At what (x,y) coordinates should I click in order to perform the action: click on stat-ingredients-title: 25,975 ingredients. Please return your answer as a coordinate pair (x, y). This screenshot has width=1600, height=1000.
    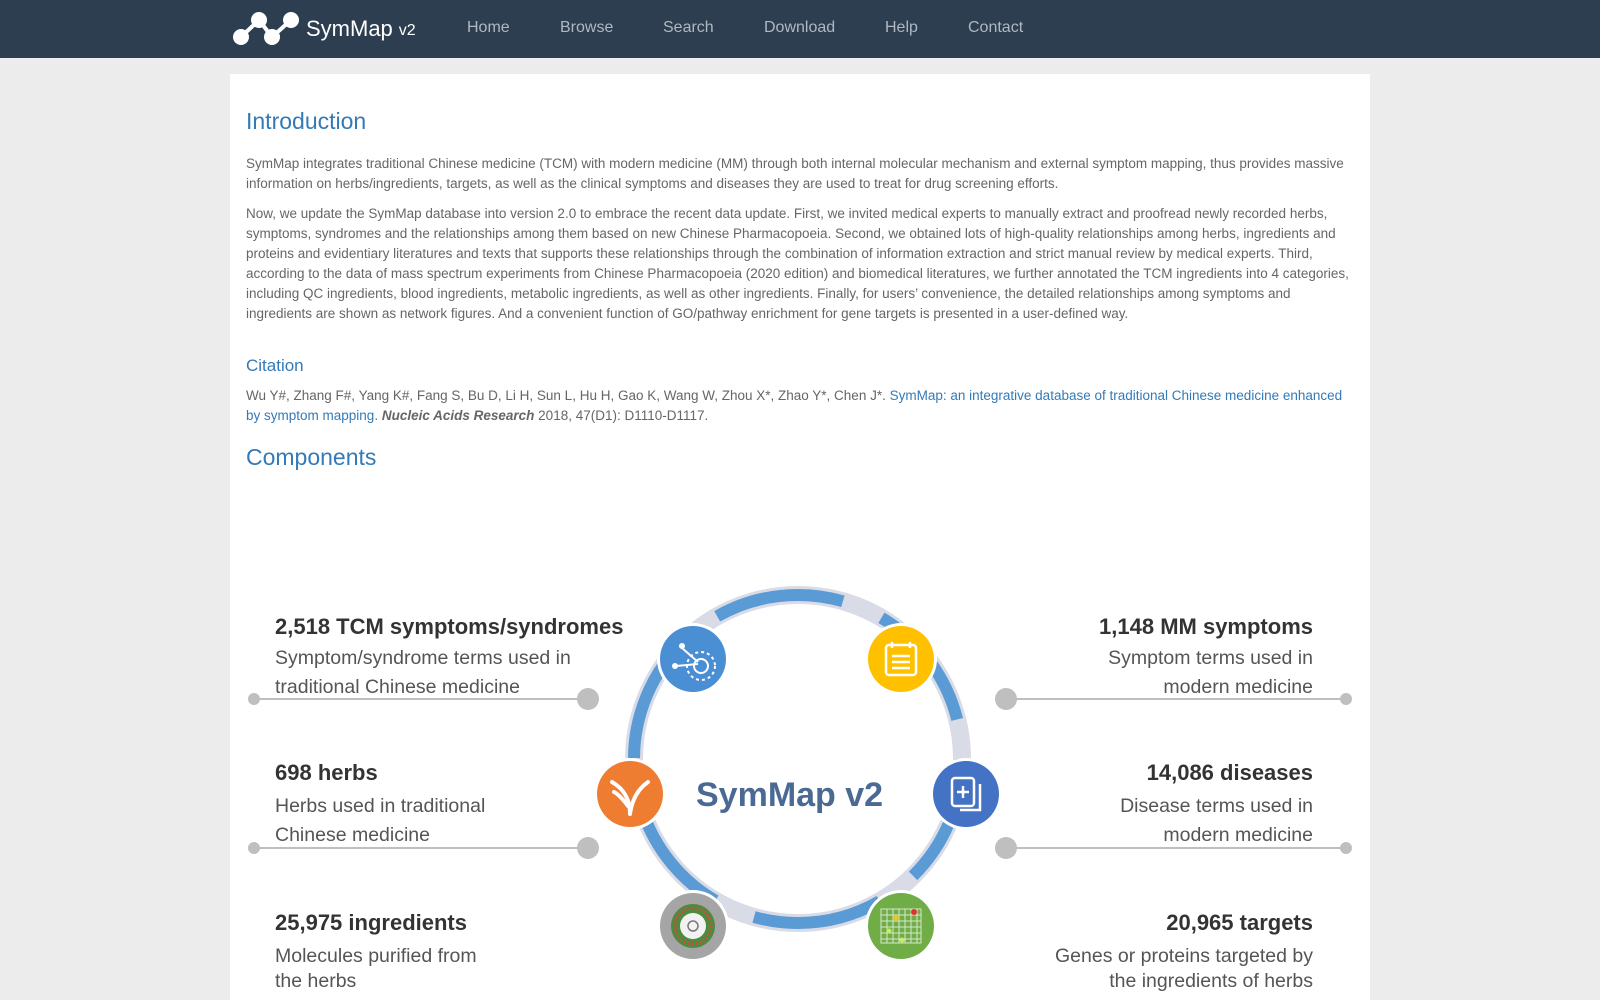
    Looking at the image, I should click on (371, 922).